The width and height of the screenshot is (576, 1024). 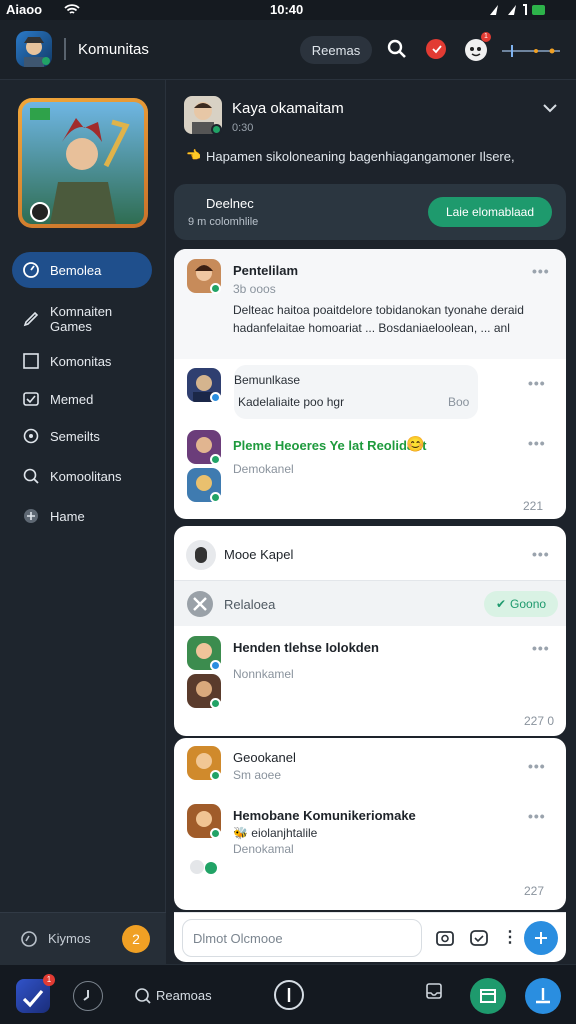 I want to click on emoji-icon, so click(x=479, y=938).